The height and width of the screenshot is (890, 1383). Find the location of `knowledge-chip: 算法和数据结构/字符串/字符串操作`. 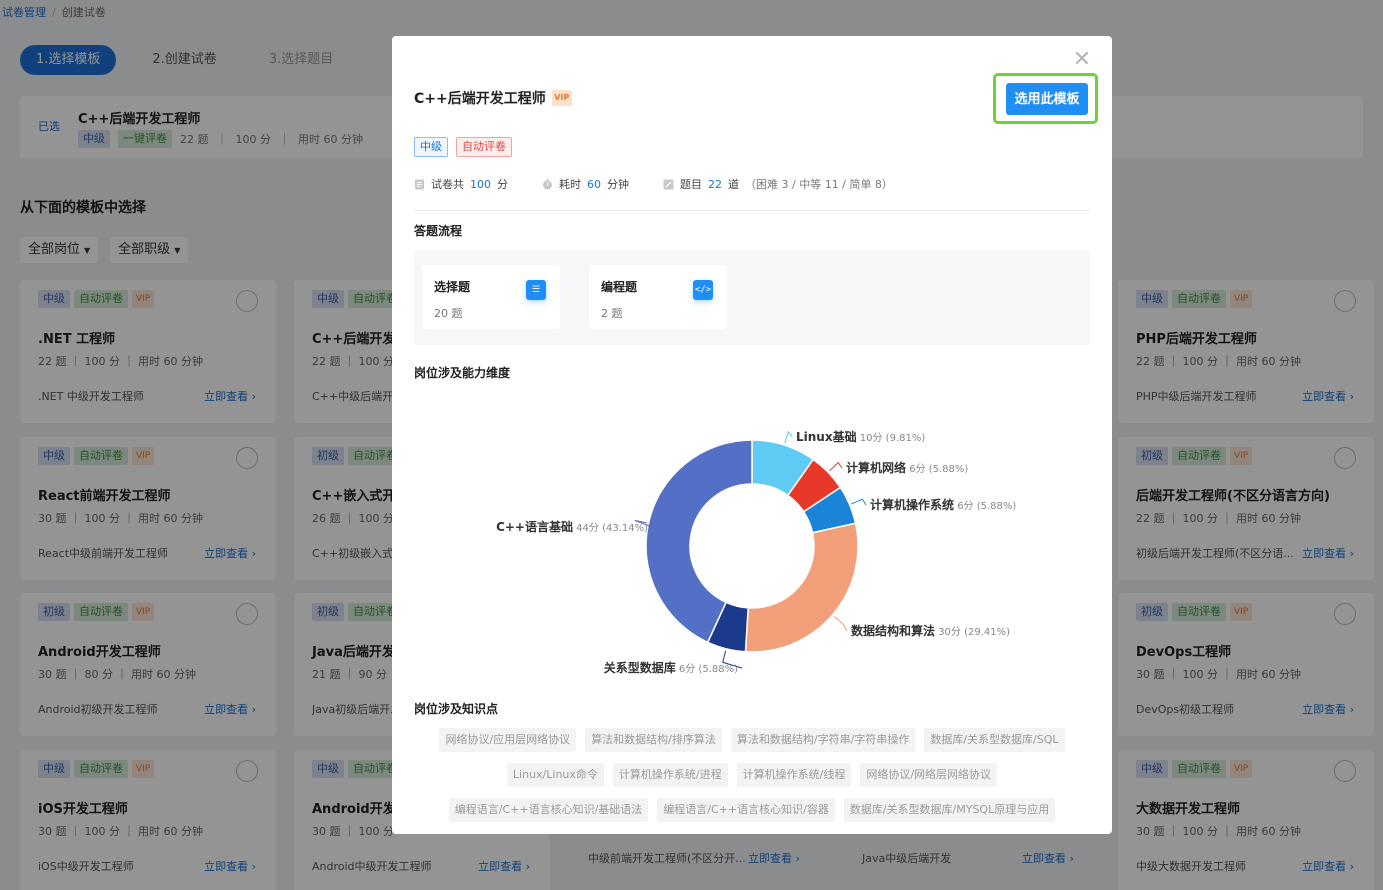

knowledge-chip: 算法和数据结构/字符串/字符串操作 is located at coordinates (823, 740).